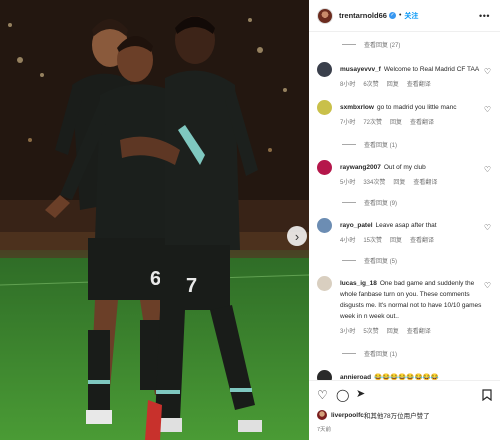 Image resolution: width=500 pixels, height=440 pixels. I want to click on view-replies-button: 查看回复 (9), so click(369, 202).